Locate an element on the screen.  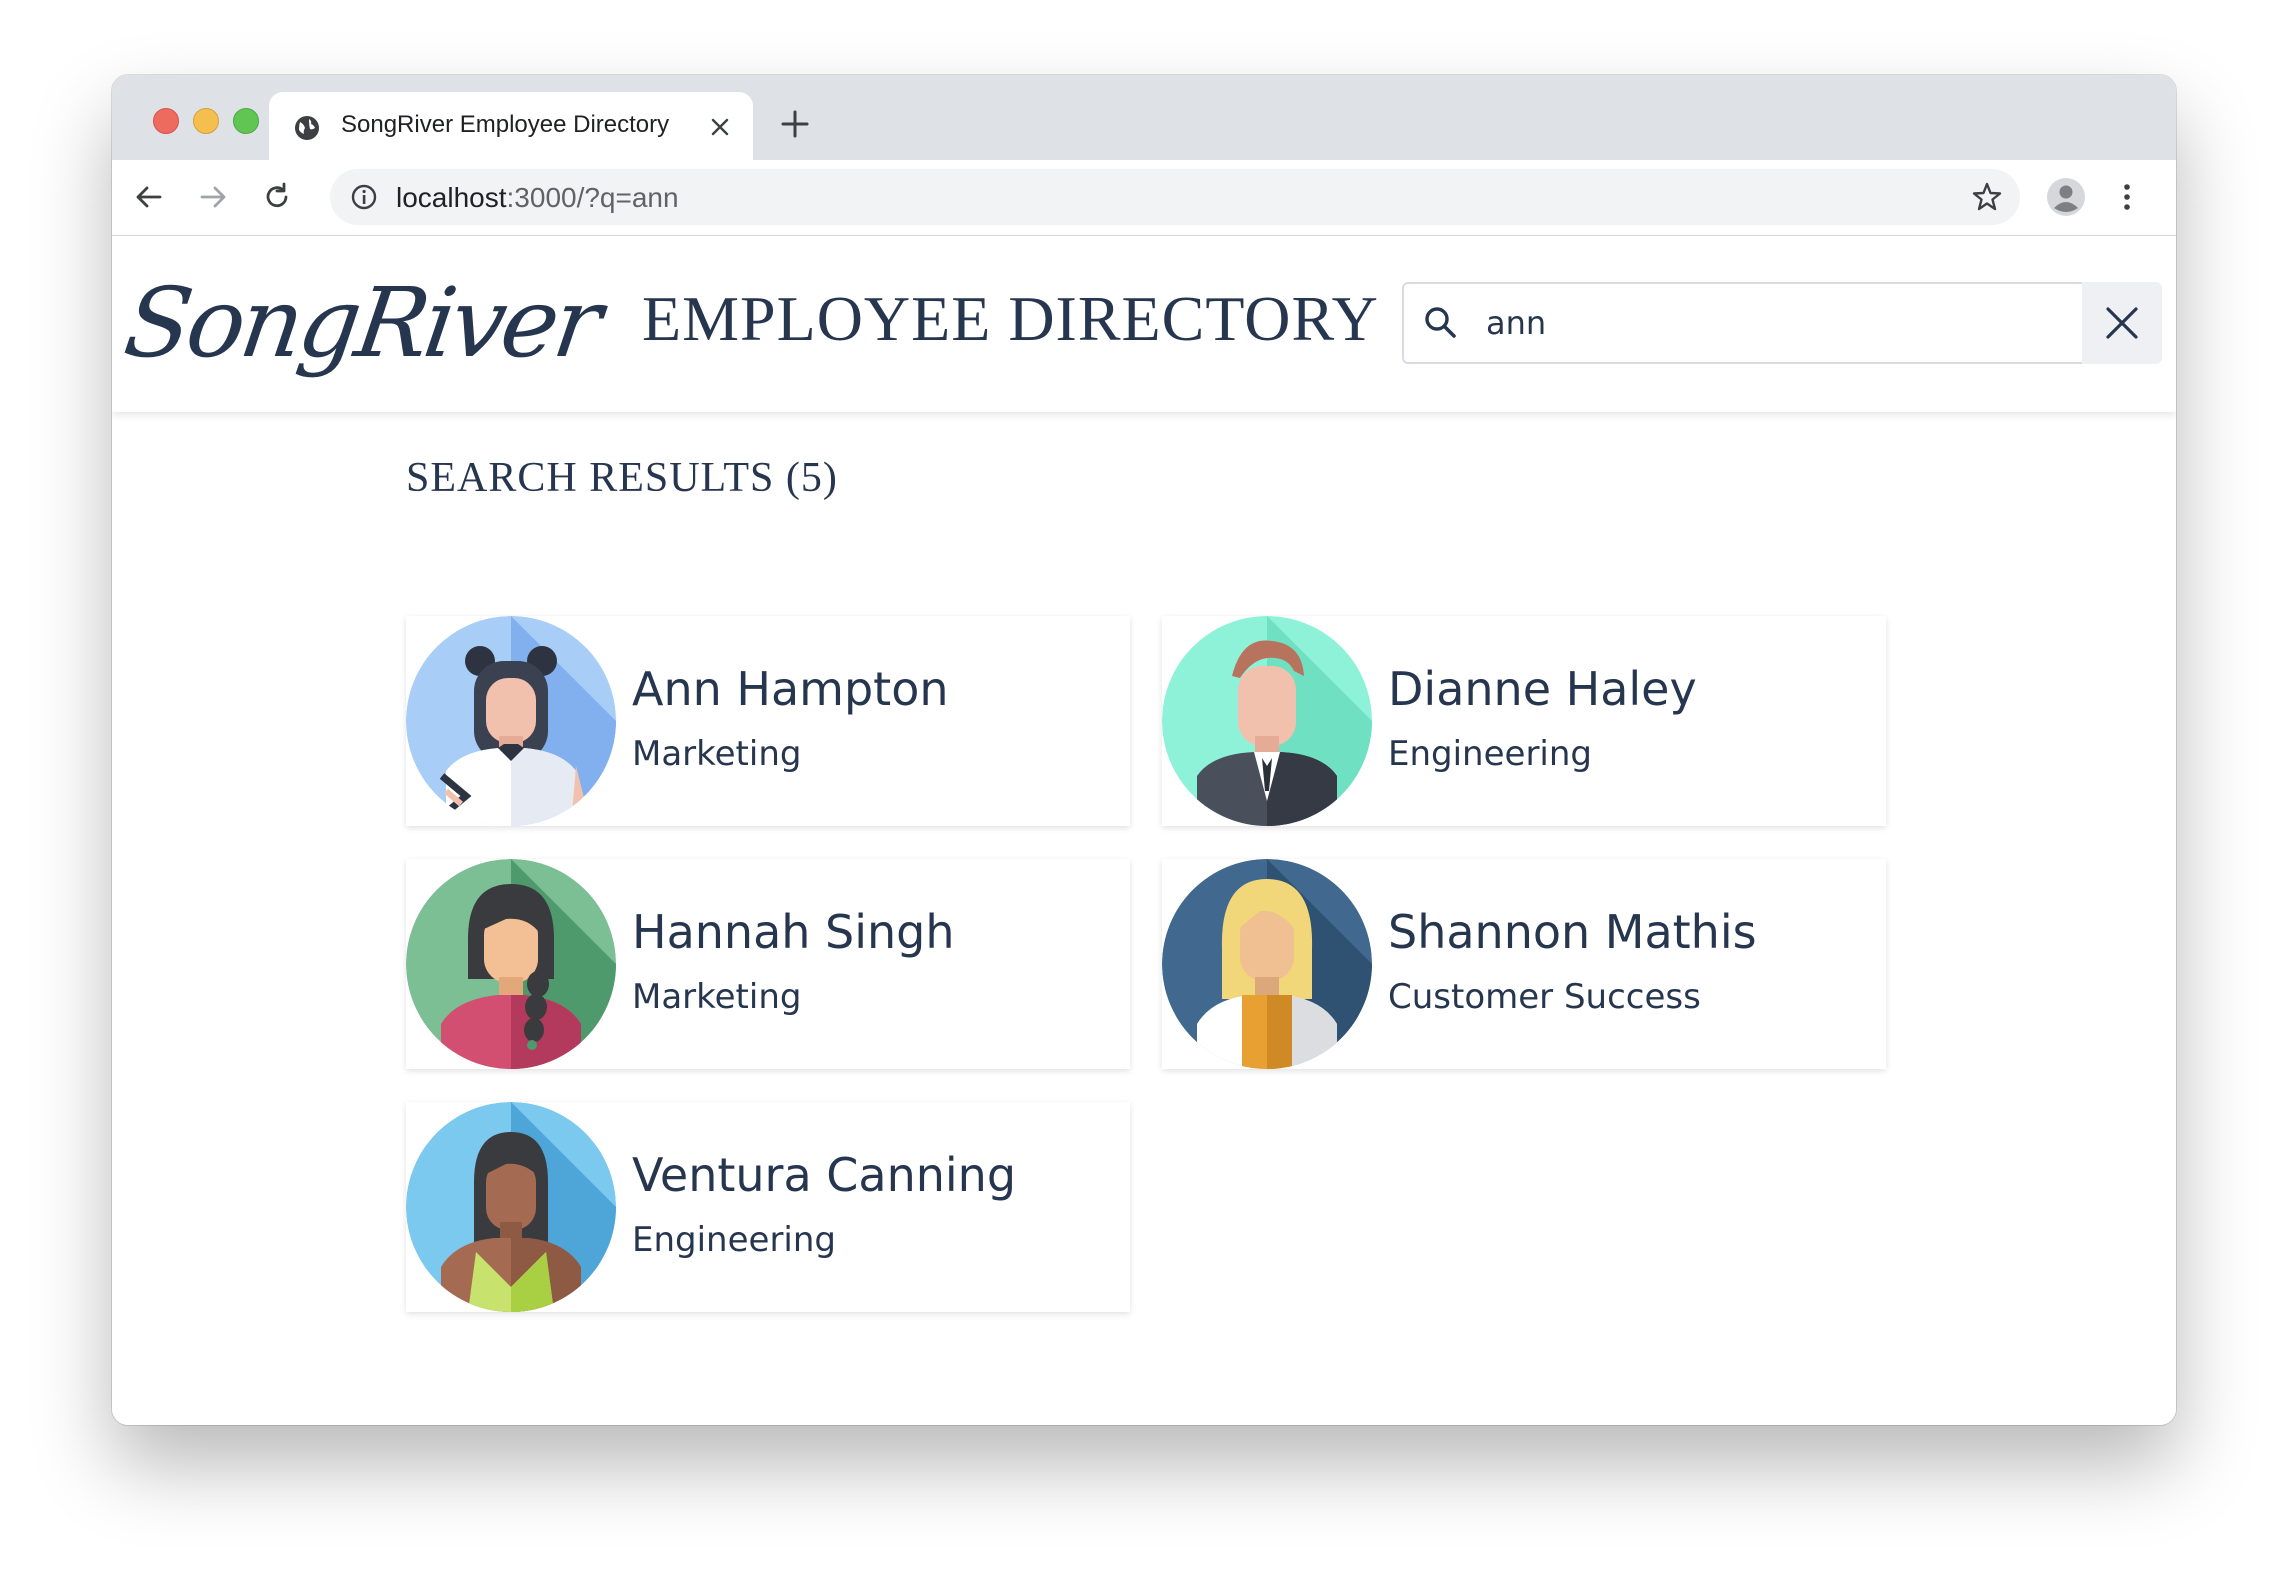
woman-braid-avatar-icon is located at coordinates (511, 964).